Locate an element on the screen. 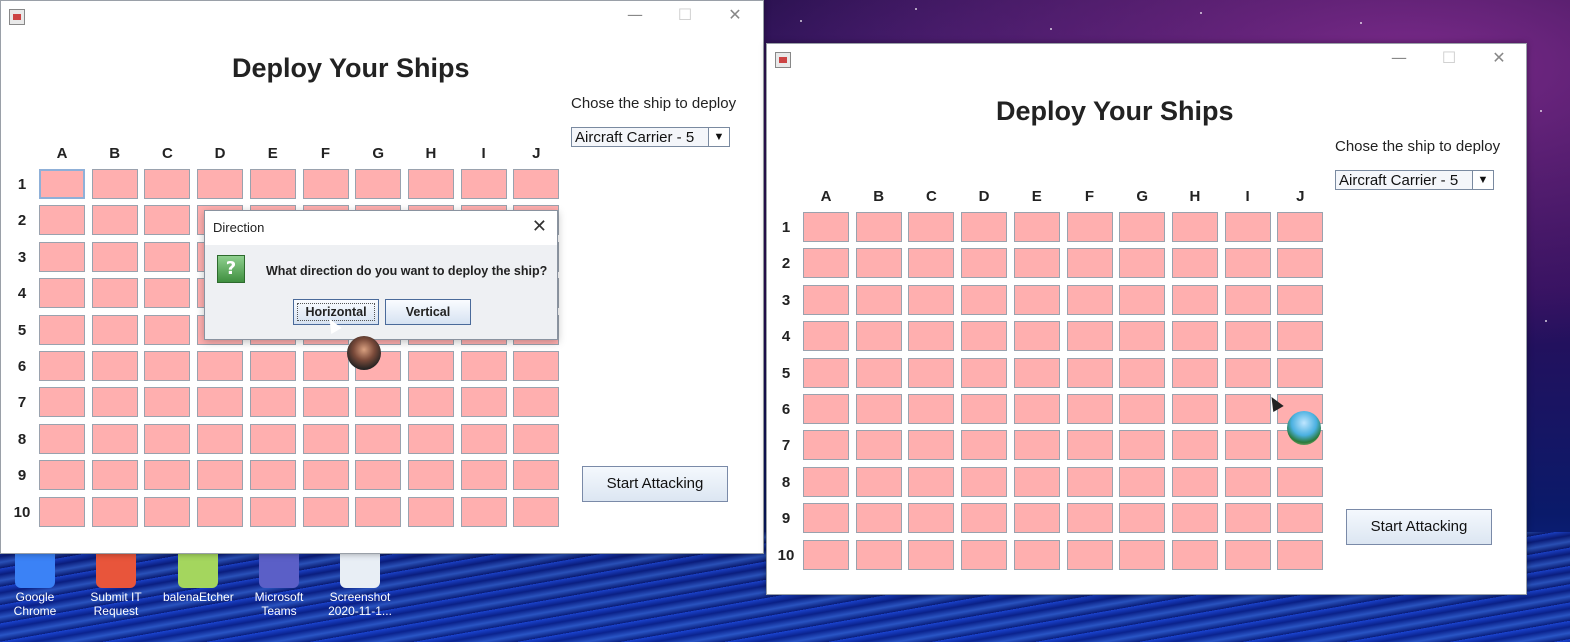  grid-cell-I10 is located at coordinates (483, 511).